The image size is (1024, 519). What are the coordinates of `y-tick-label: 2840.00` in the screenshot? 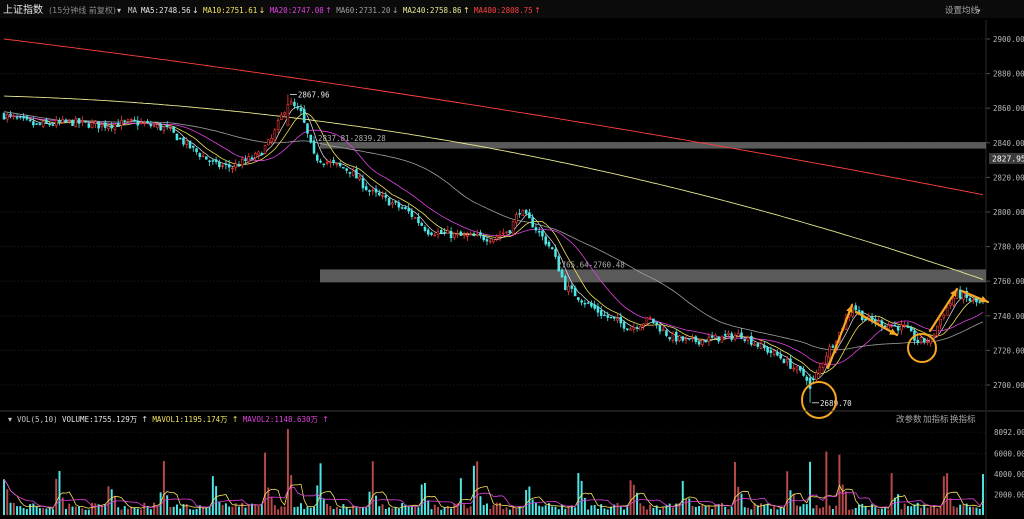 It's located at (1008, 143).